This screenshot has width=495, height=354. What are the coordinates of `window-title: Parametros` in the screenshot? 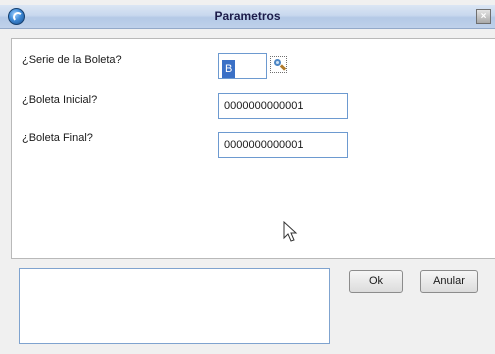 It's located at (247, 16).